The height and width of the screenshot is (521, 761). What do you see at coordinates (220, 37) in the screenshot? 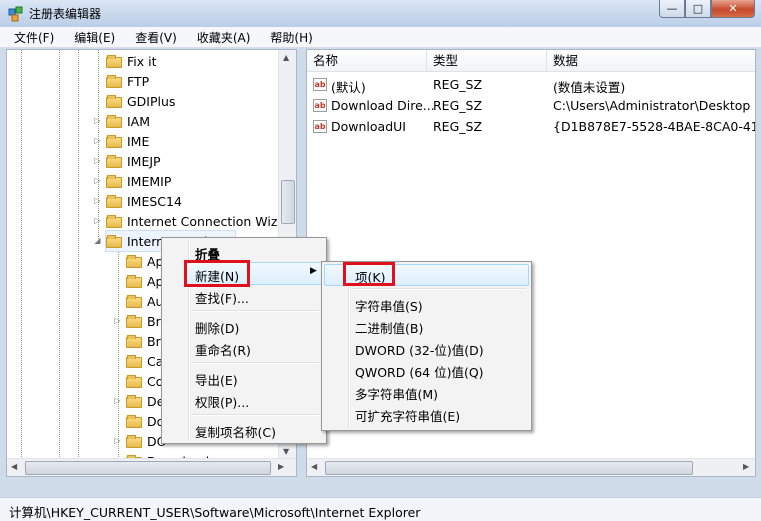
I see `menu-favorites: 收藏夹(A)` at bounding box center [220, 37].